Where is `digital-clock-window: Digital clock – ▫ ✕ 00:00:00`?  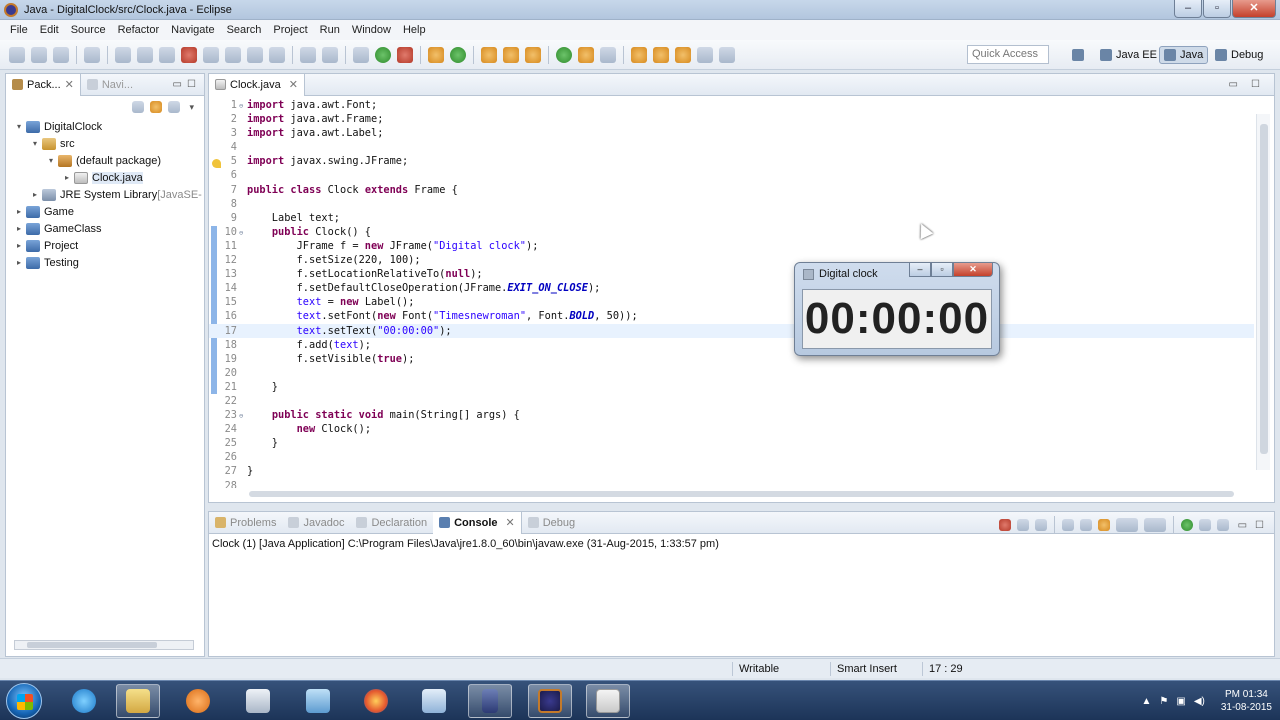
digital-clock-window: Digital clock – ▫ ✕ 00:00:00 is located at coordinates (897, 309).